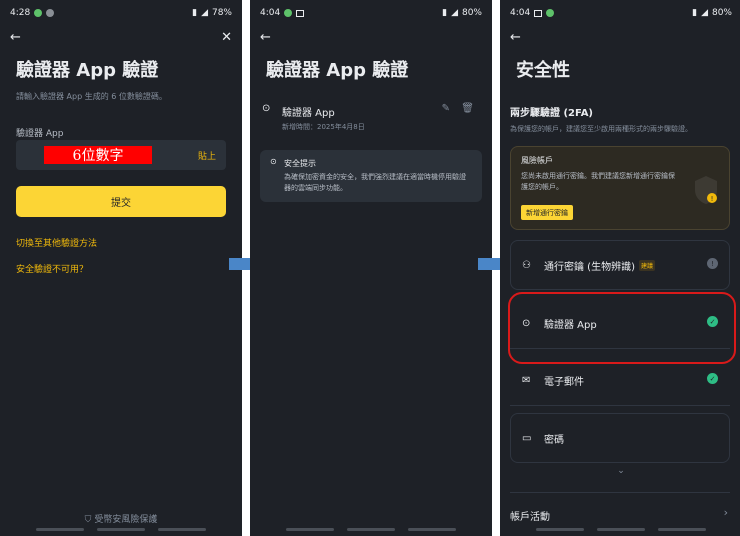 The width and height of the screenshot is (740, 536). Describe the element at coordinates (620, 438) in the screenshot. I see `password-row: ▭ 密碼` at that location.